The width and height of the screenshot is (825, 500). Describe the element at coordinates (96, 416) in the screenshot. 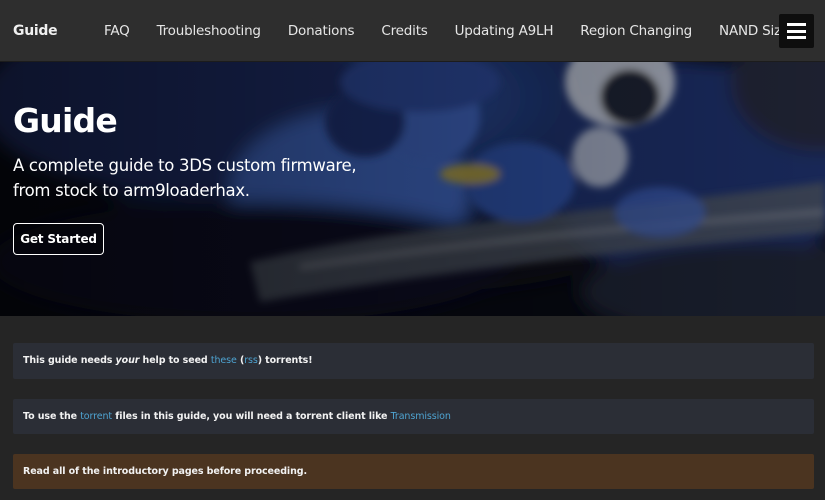

I see `torrent-link: torrent` at that location.